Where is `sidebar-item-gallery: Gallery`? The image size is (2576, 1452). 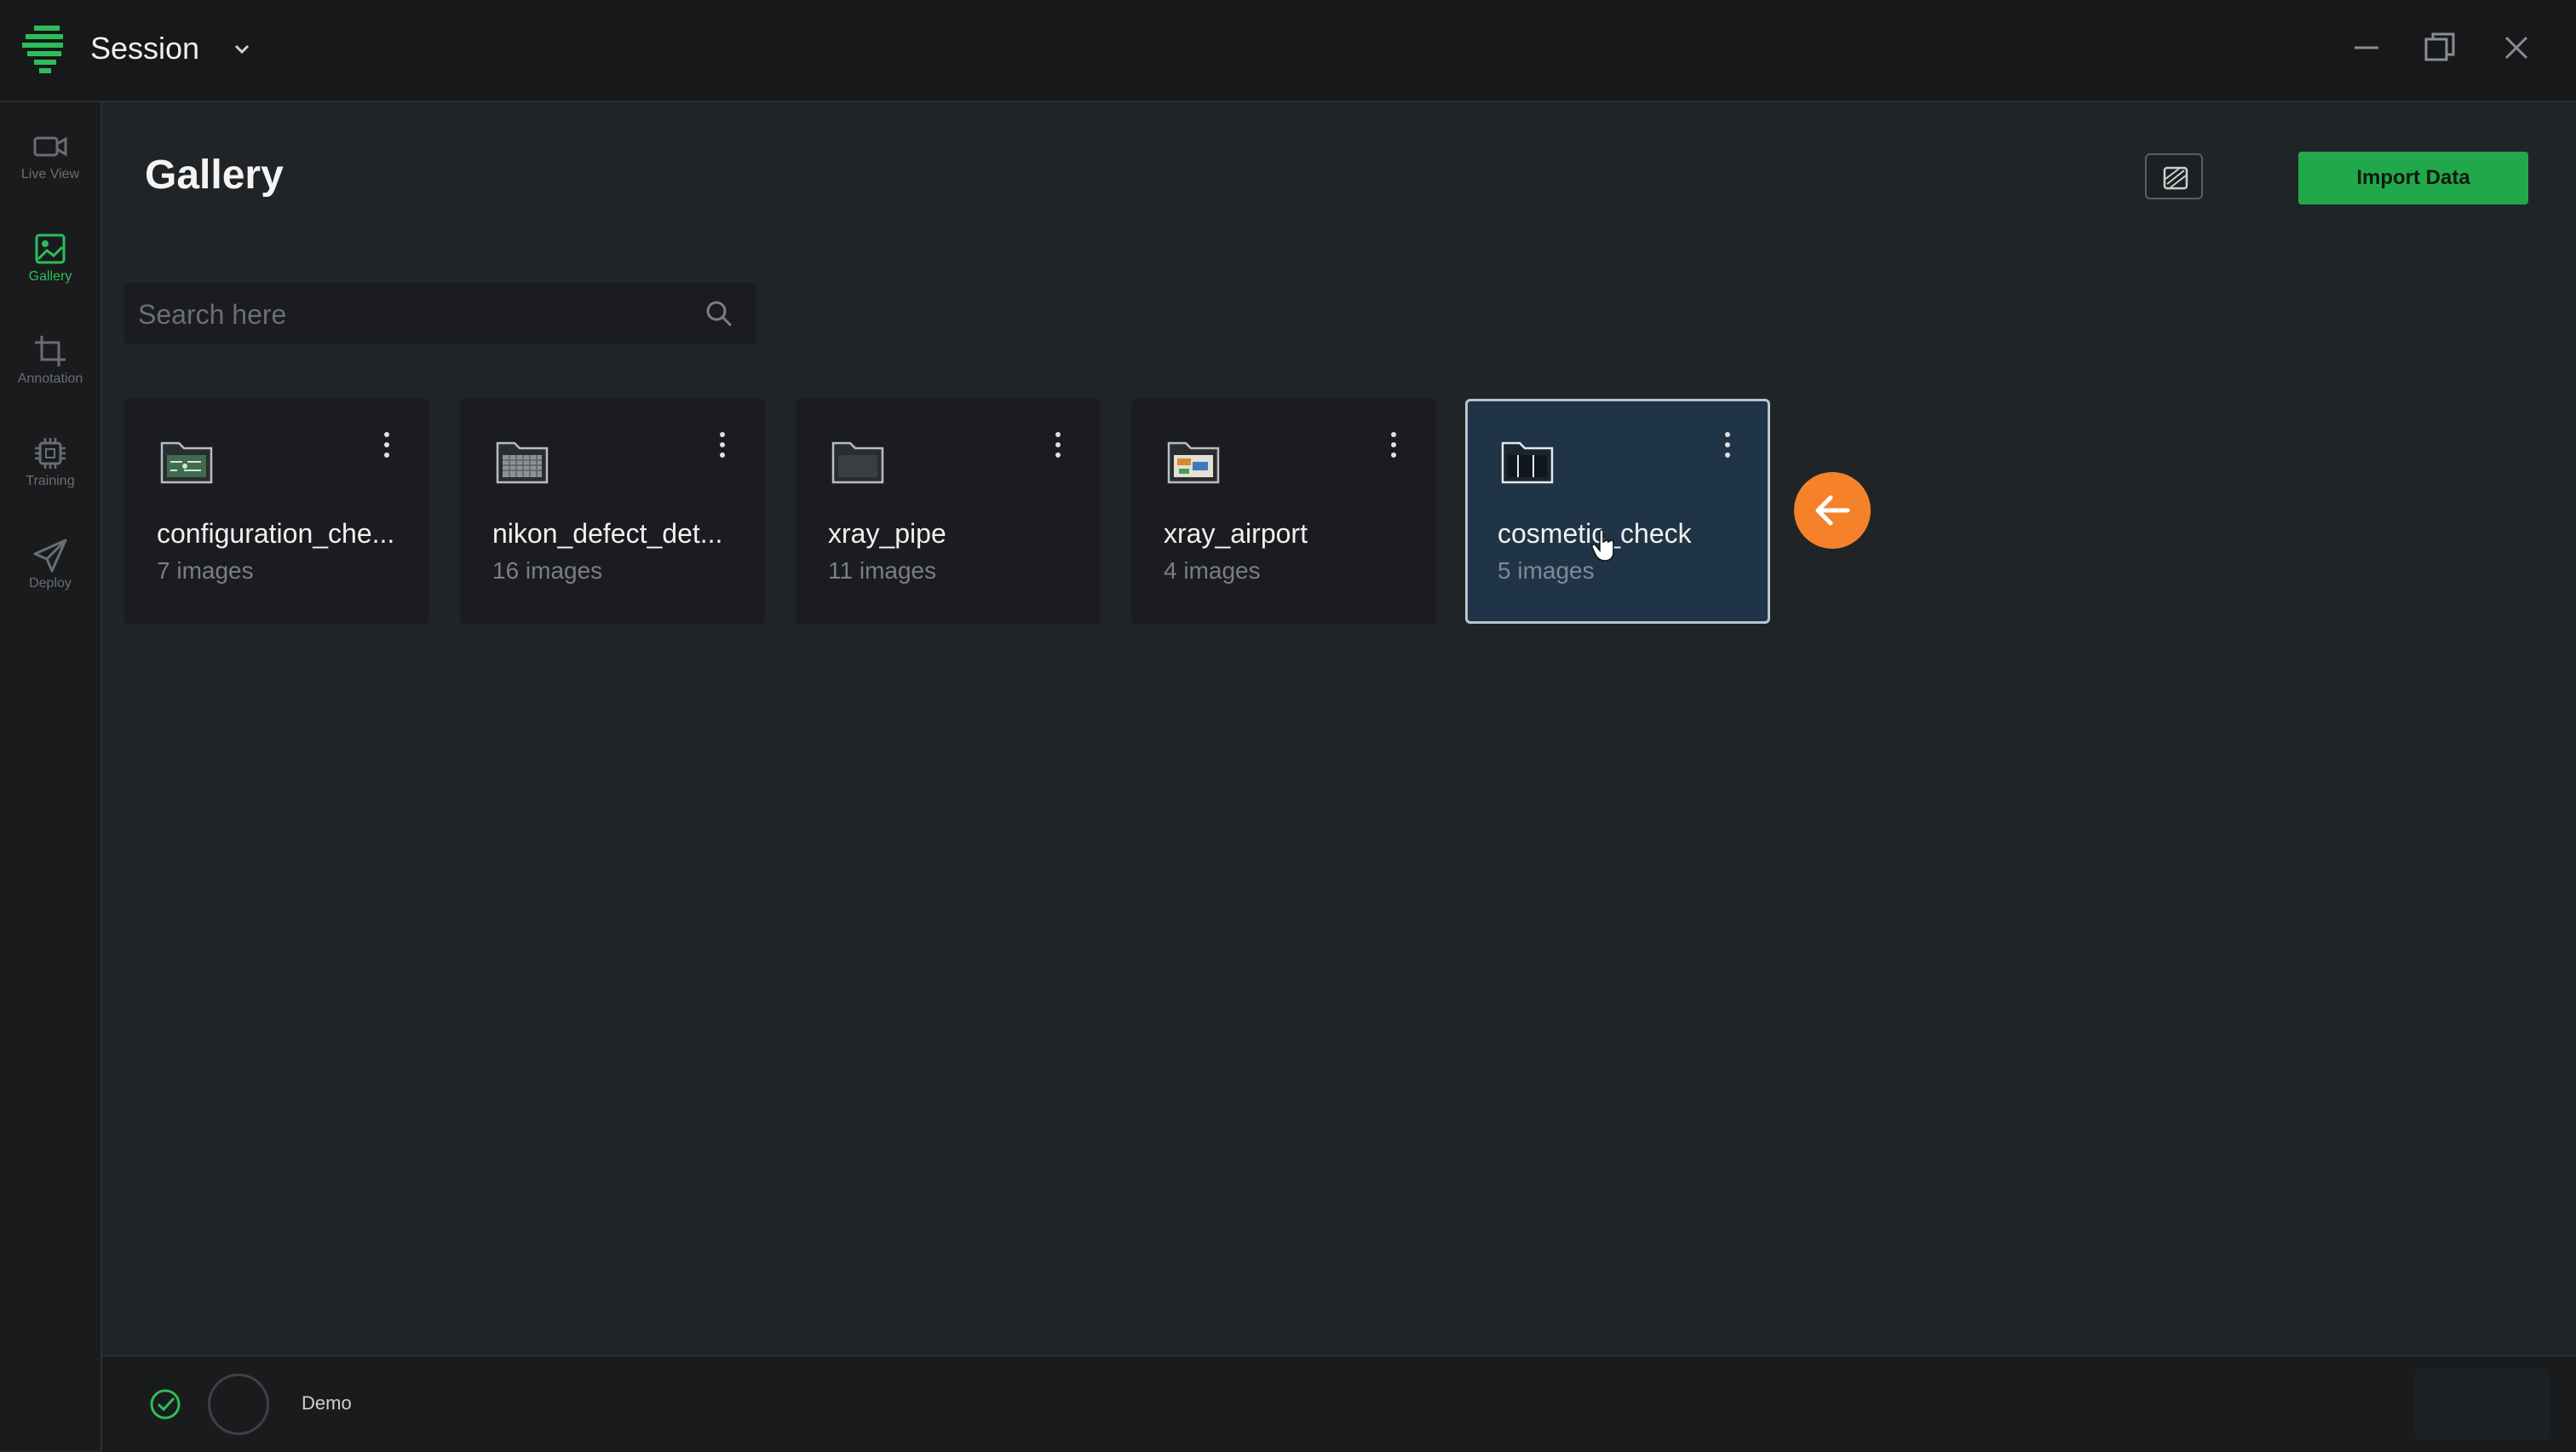 sidebar-item-gallery: Gallery is located at coordinates (51, 272).